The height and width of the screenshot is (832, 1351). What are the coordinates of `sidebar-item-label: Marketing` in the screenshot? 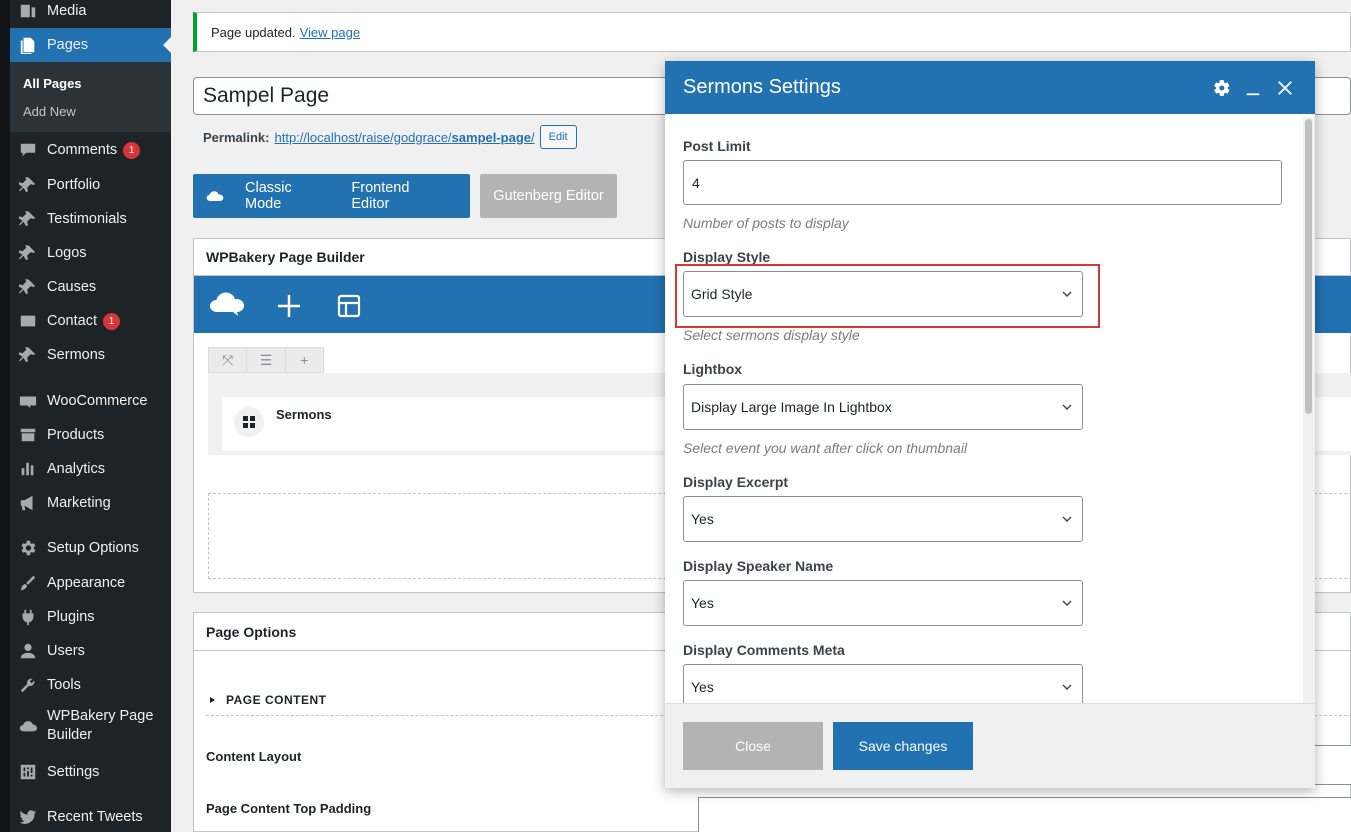 It's located at (79, 503).